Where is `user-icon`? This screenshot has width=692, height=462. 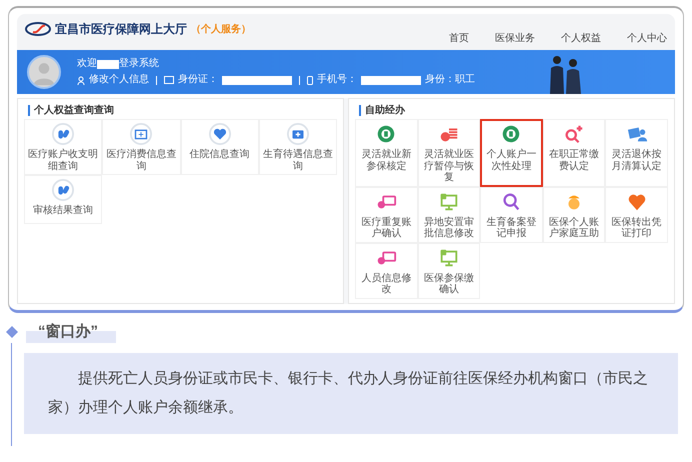
user-icon is located at coordinates (81, 80).